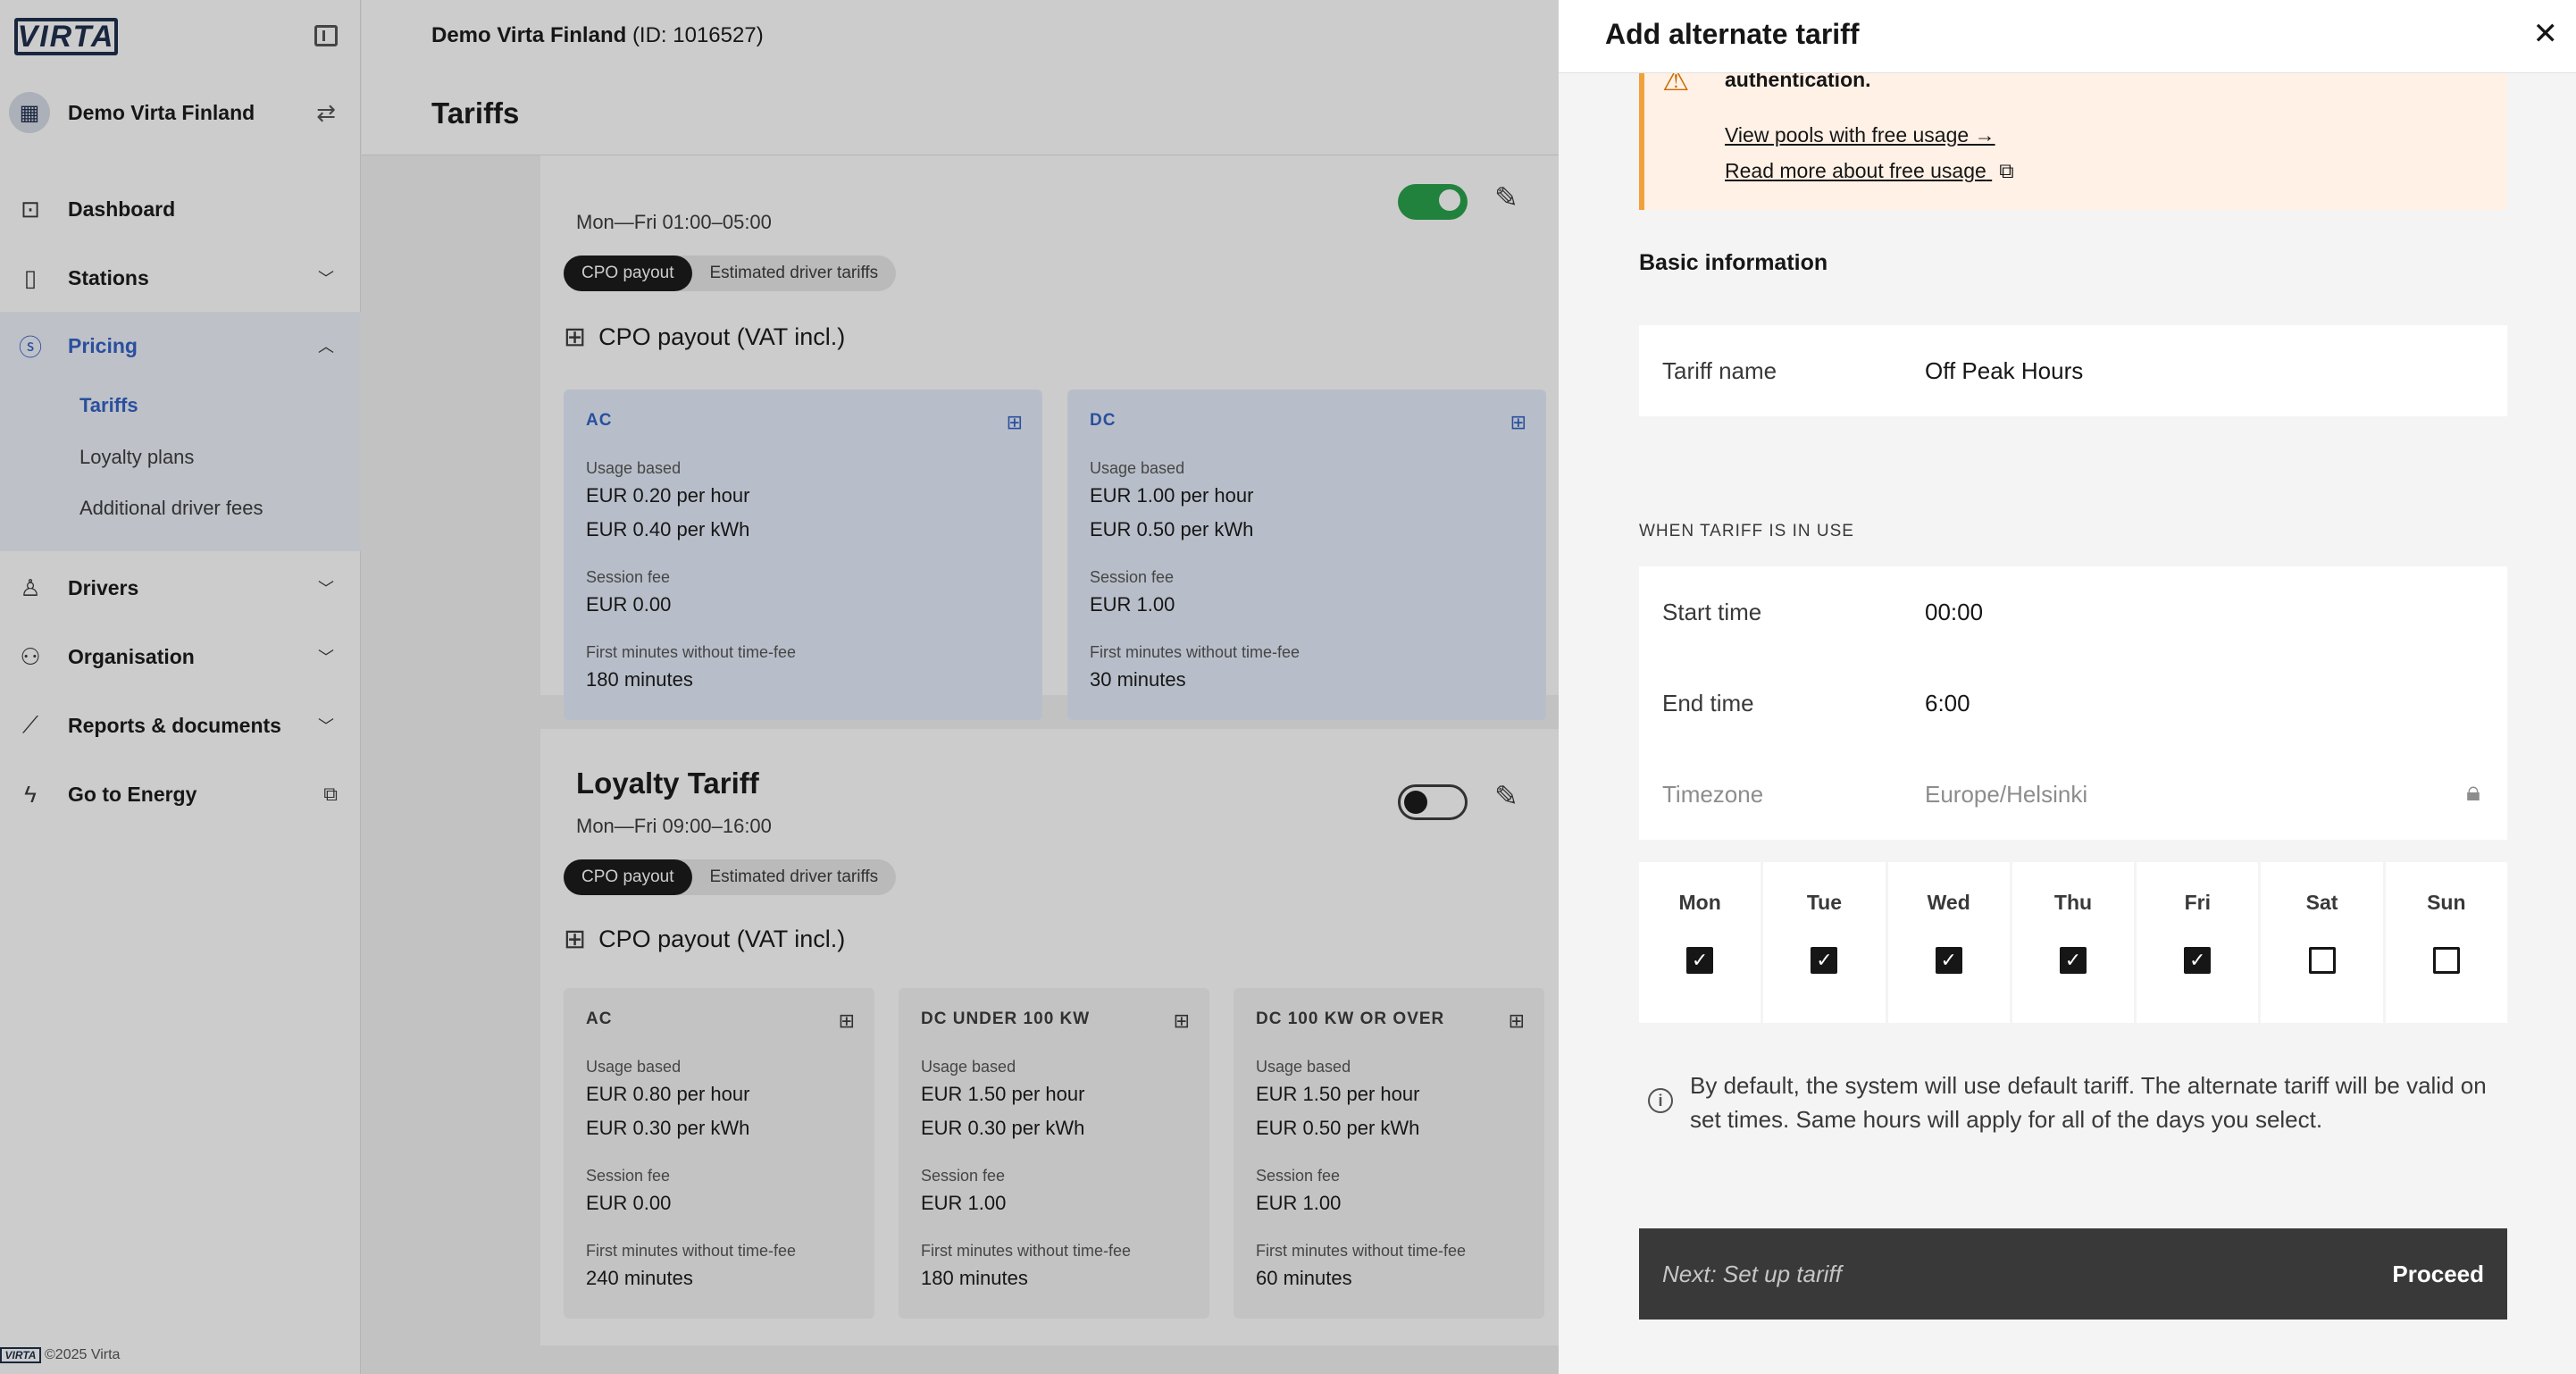  Describe the element at coordinates (2322, 942) in the screenshot. I see `day-sat: Sat` at that location.